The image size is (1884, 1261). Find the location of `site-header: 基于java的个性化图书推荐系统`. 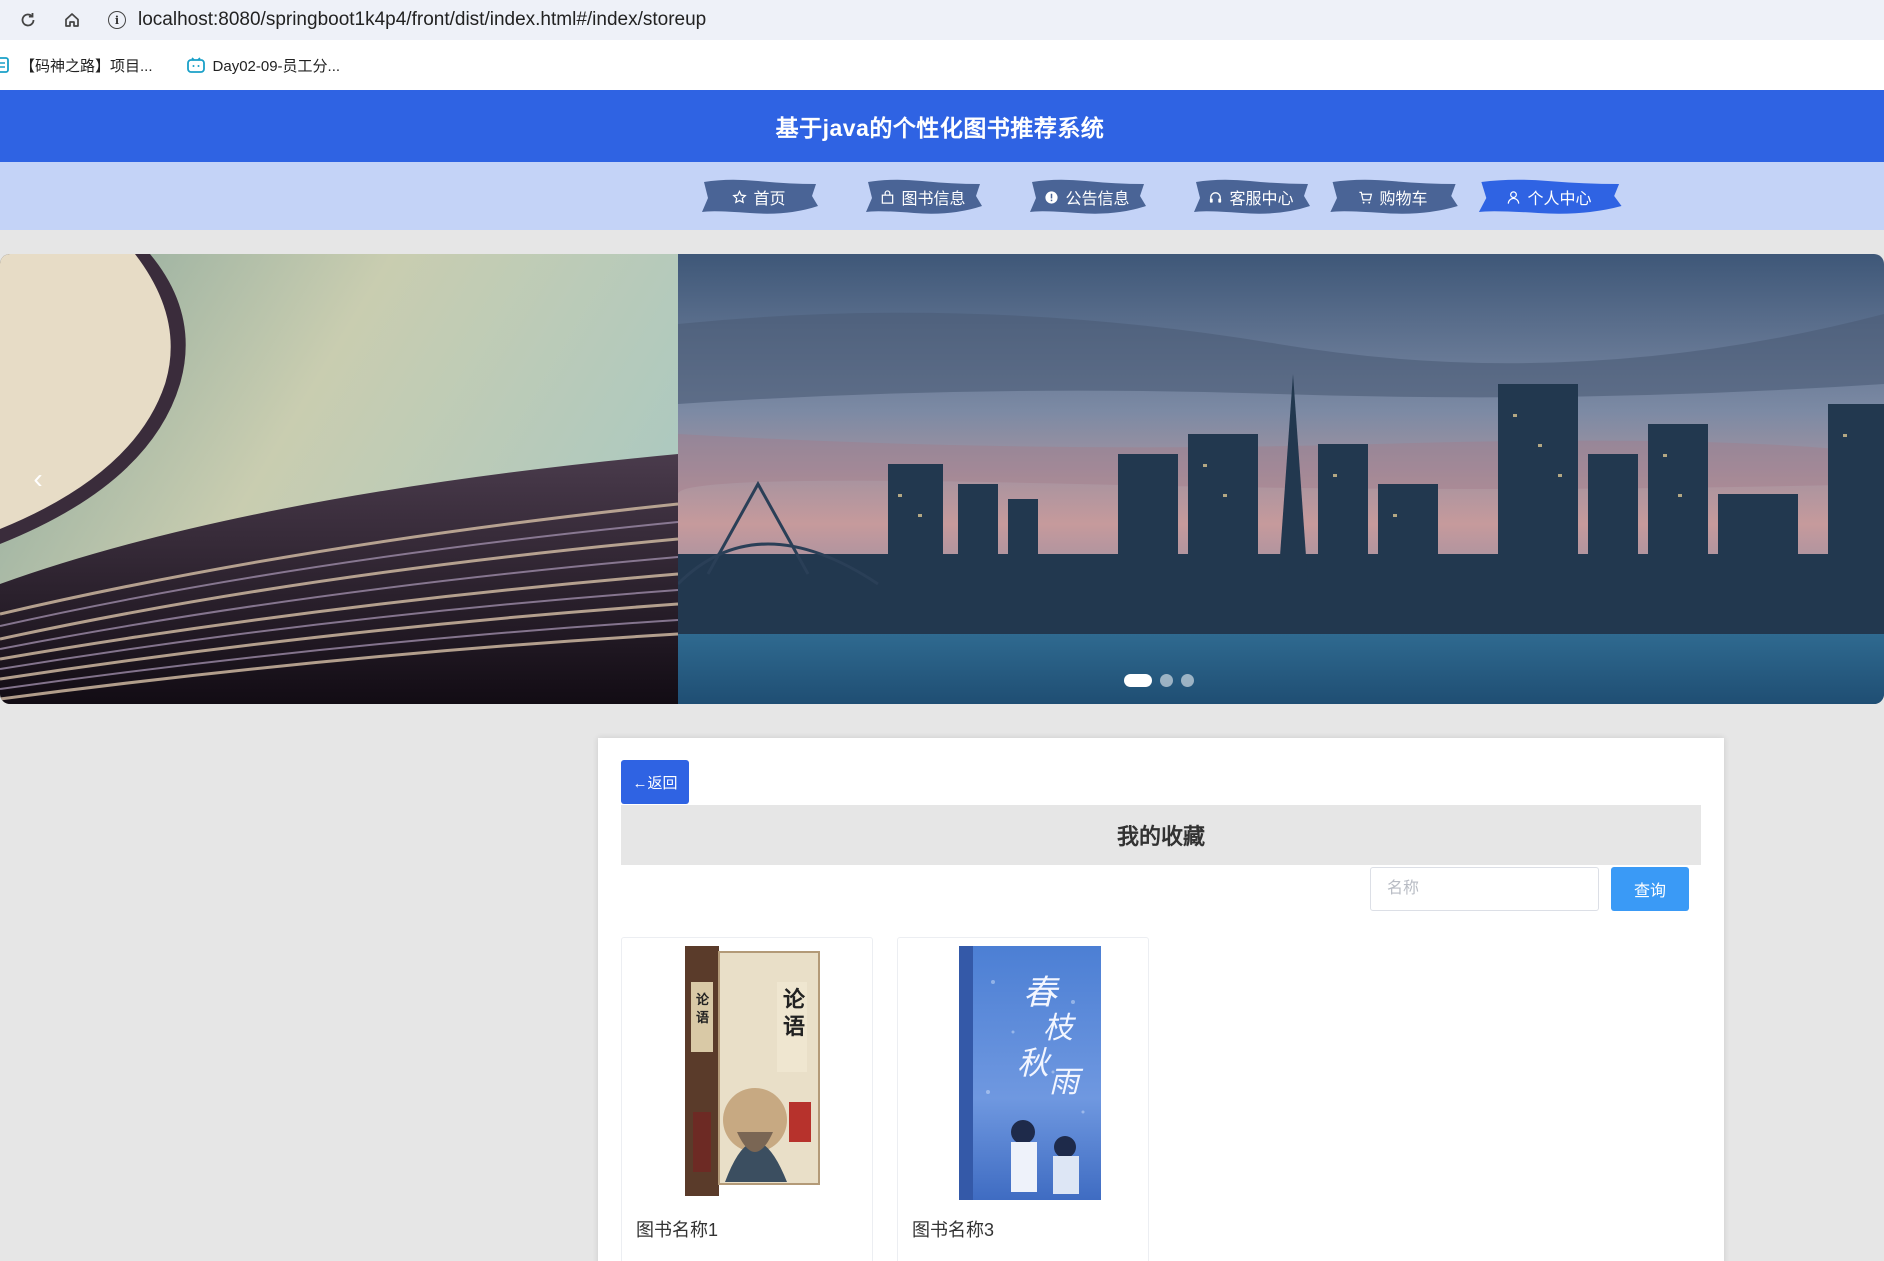

site-header: 基于java的个性化图书推荐系统 is located at coordinates (942, 126).